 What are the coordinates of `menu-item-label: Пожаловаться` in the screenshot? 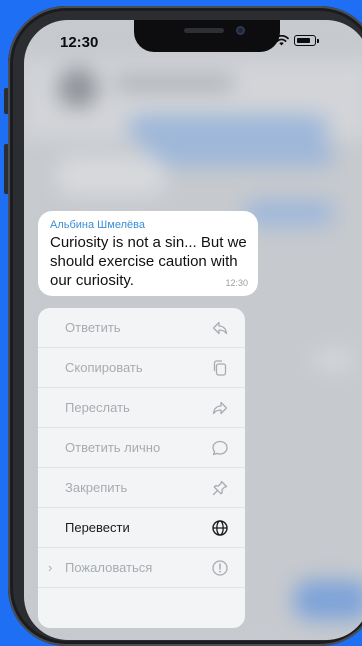 It's located at (109, 567).